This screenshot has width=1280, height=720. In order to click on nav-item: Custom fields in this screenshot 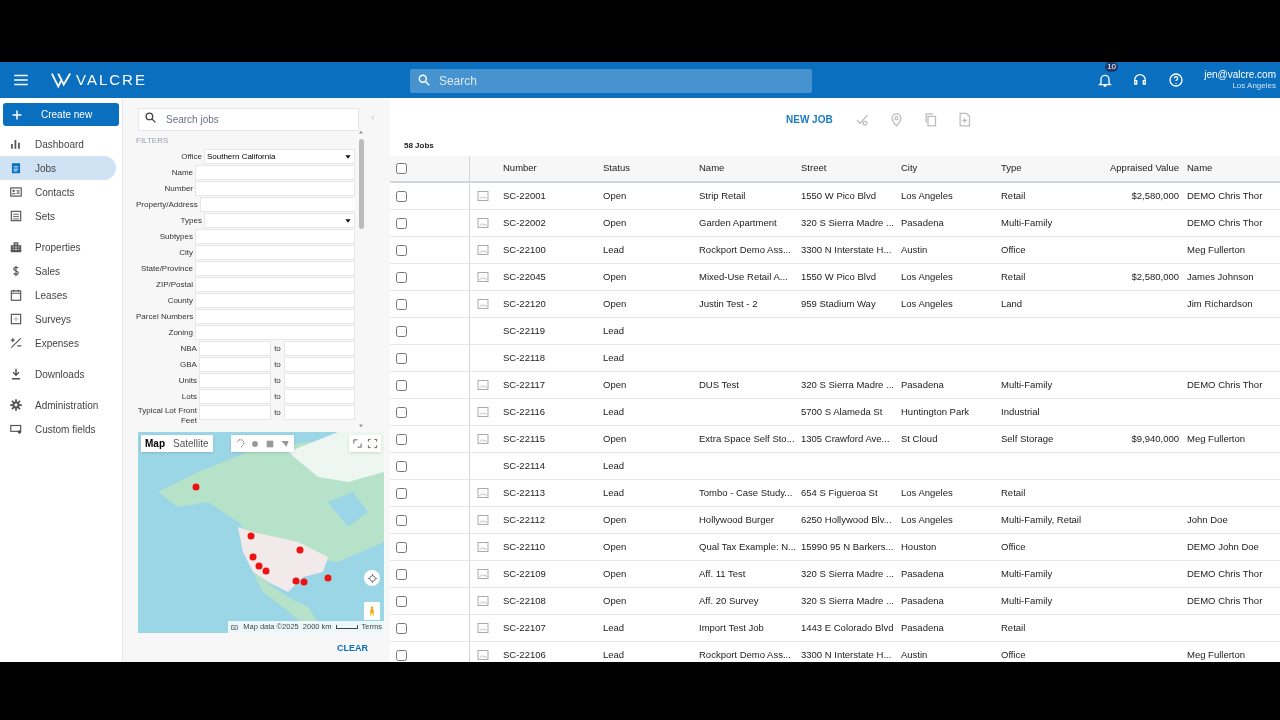, I will do `click(58, 429)`.